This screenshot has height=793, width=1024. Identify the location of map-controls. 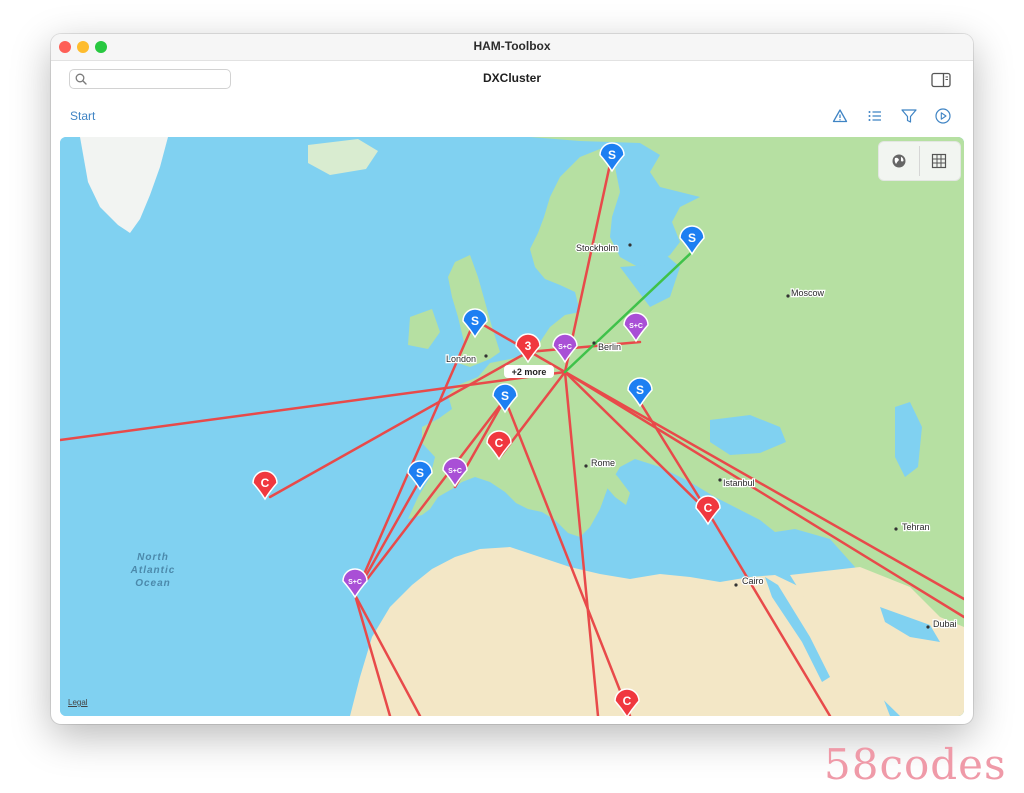
(919, 161).